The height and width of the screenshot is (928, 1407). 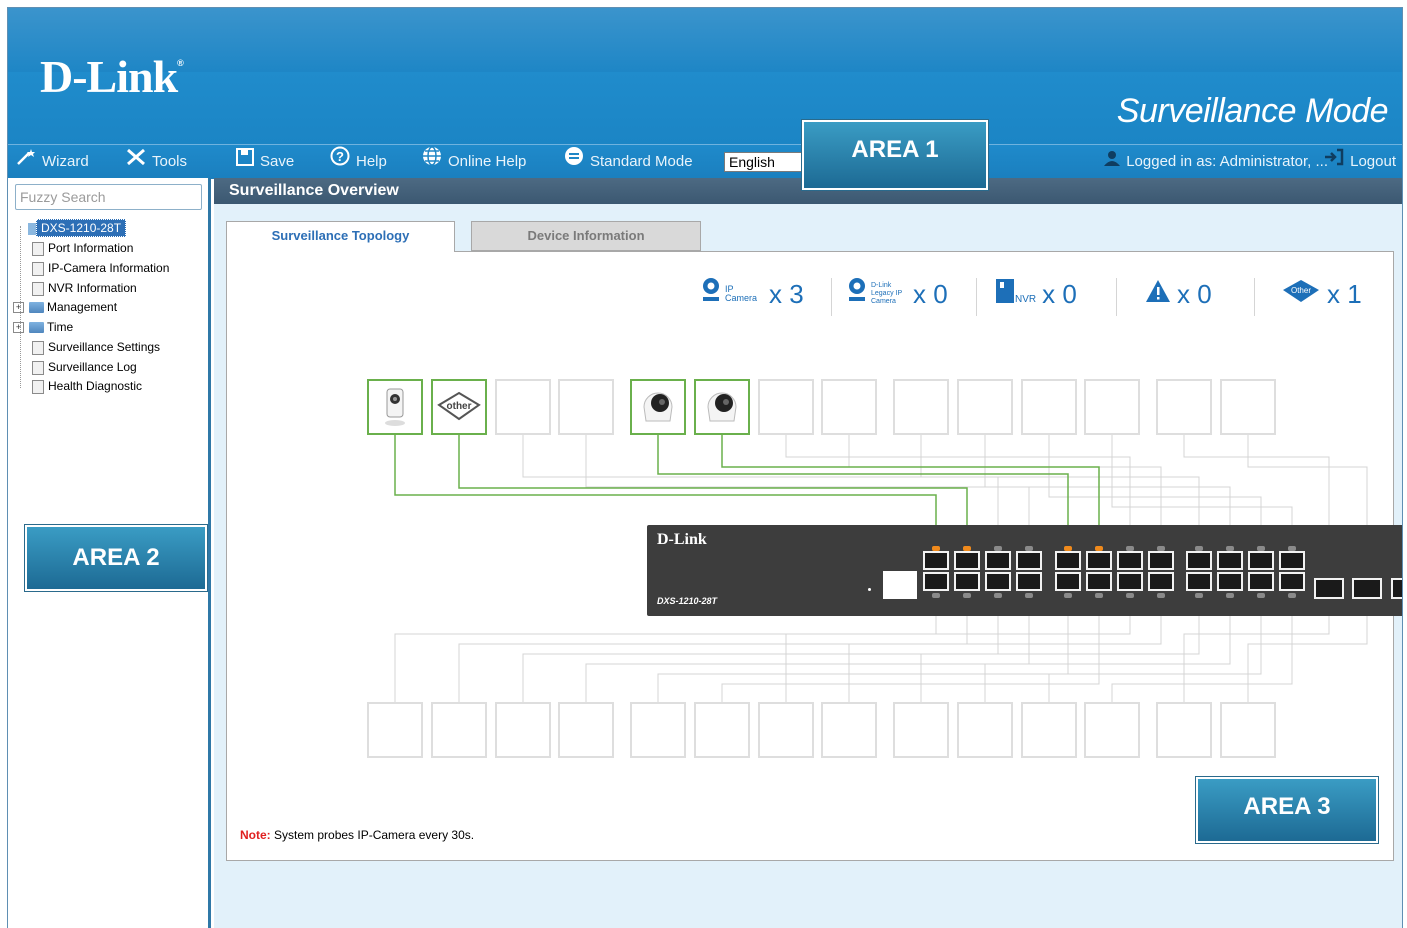 What do you see at coordinates (84, 367) in the screenshot?
I see `tree-item-surveillance-log: Surveillance Log` at bounding box center [84, 367].